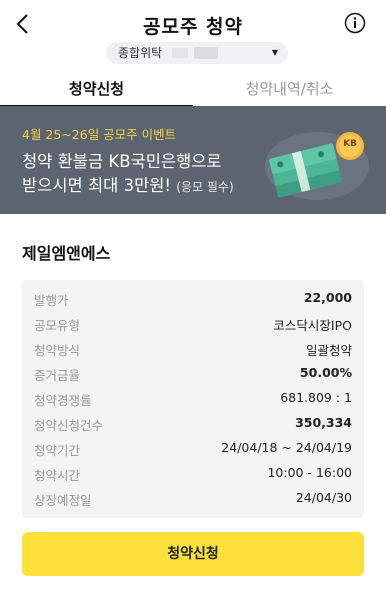  What do you see at coordinates (193, 554) in the screenshot?
I see `subscribe-button: 청약신청` at bounding box center [193, 554].